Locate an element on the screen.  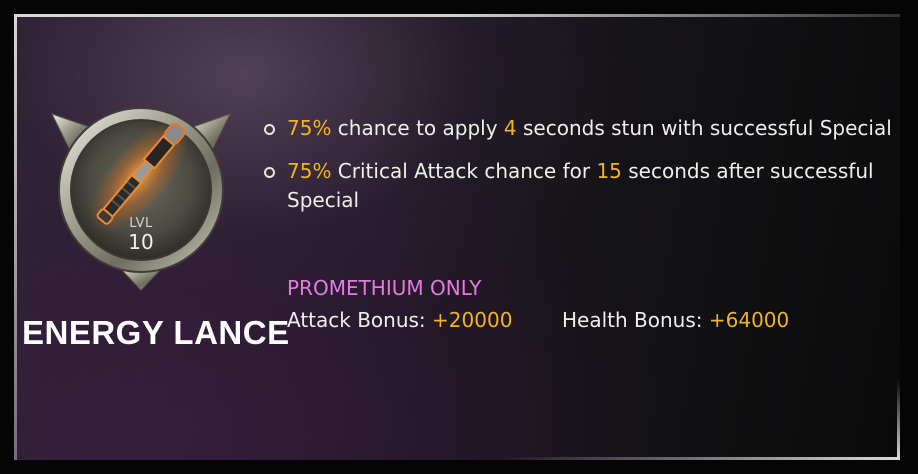
effect-text: Critical Attack chance for is located at coordinates (464, 171).